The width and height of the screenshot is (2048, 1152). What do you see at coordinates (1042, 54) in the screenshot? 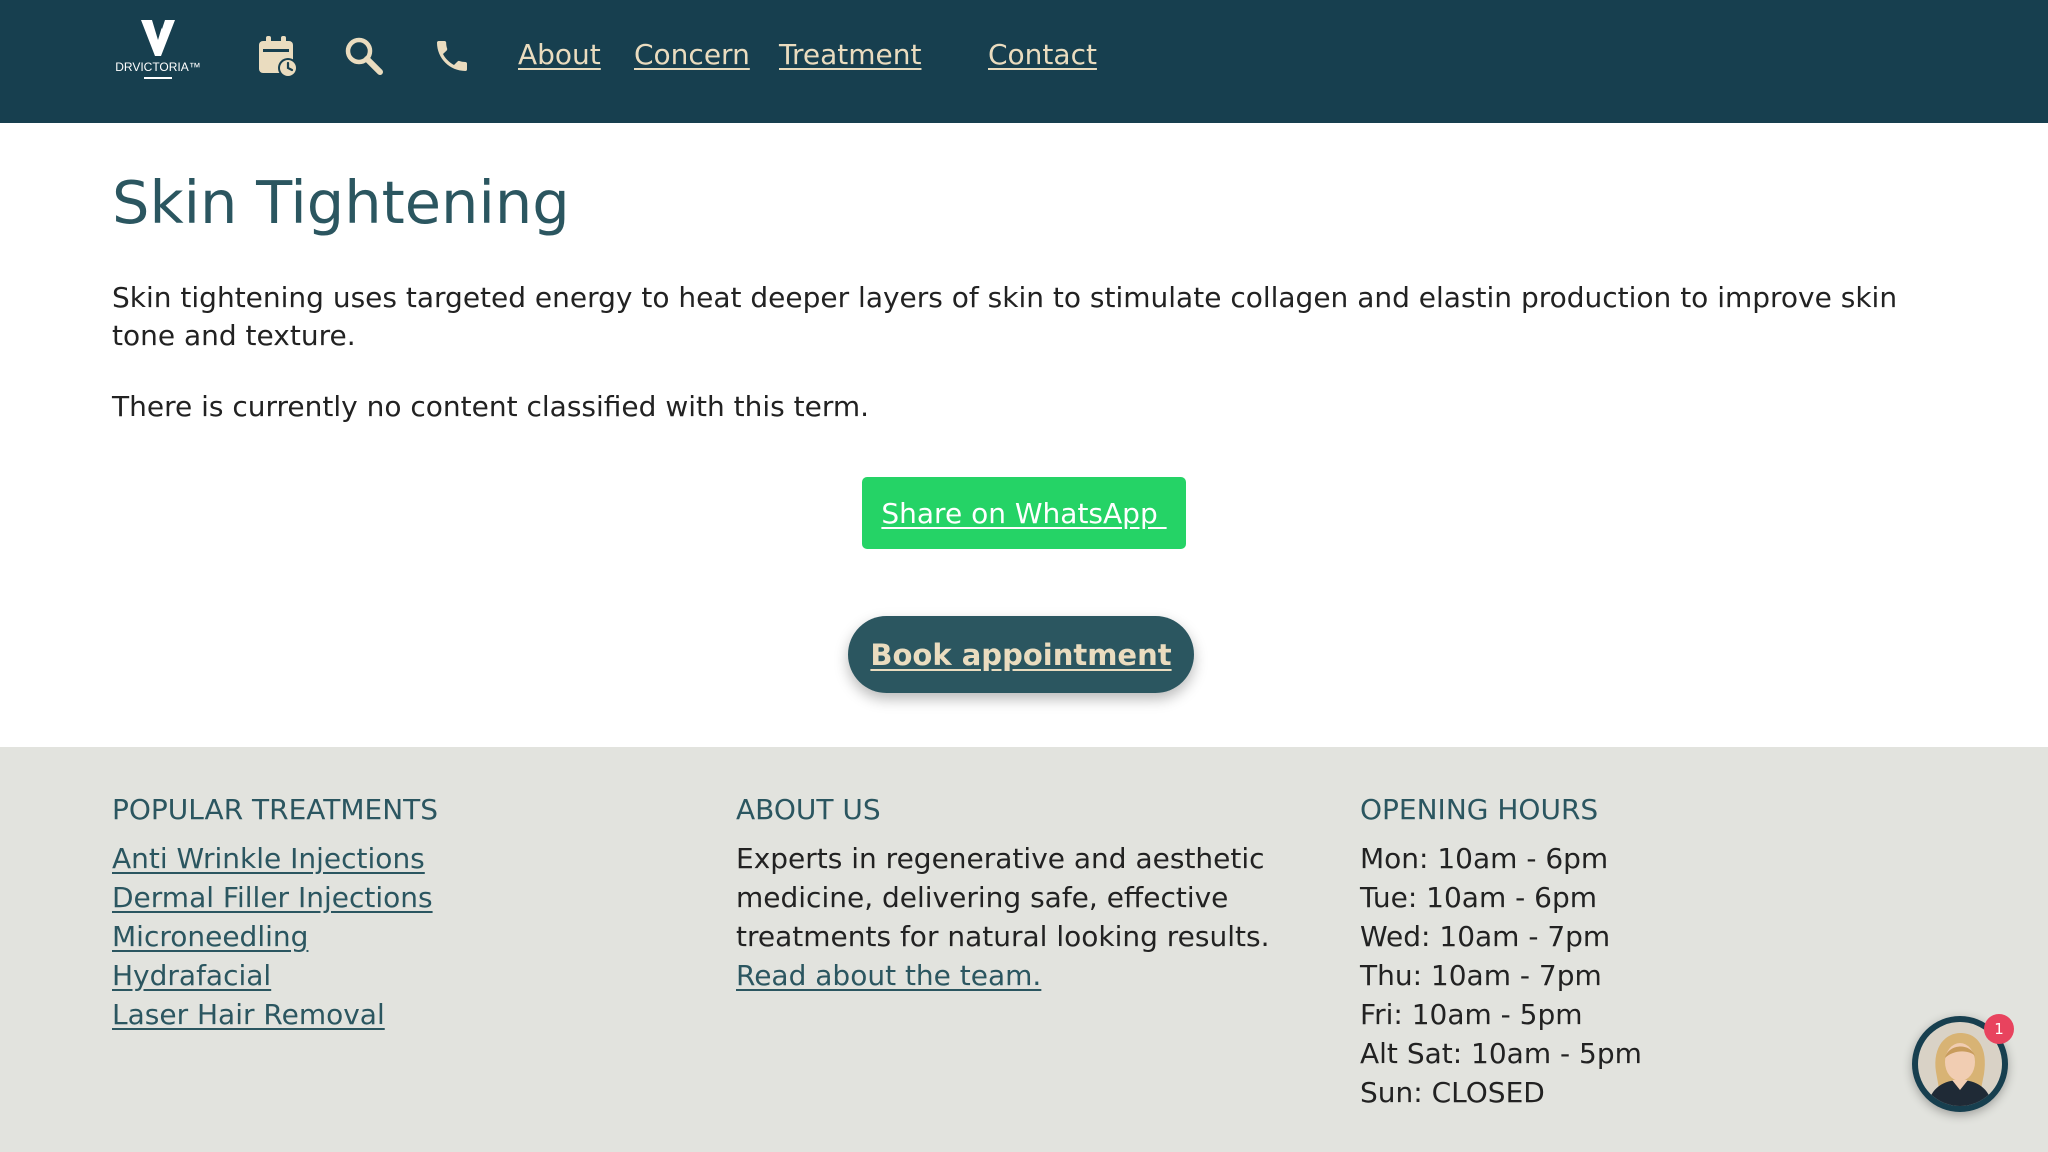
I see `nav-contact-link: Contact` at bounding box center [1042, 54].